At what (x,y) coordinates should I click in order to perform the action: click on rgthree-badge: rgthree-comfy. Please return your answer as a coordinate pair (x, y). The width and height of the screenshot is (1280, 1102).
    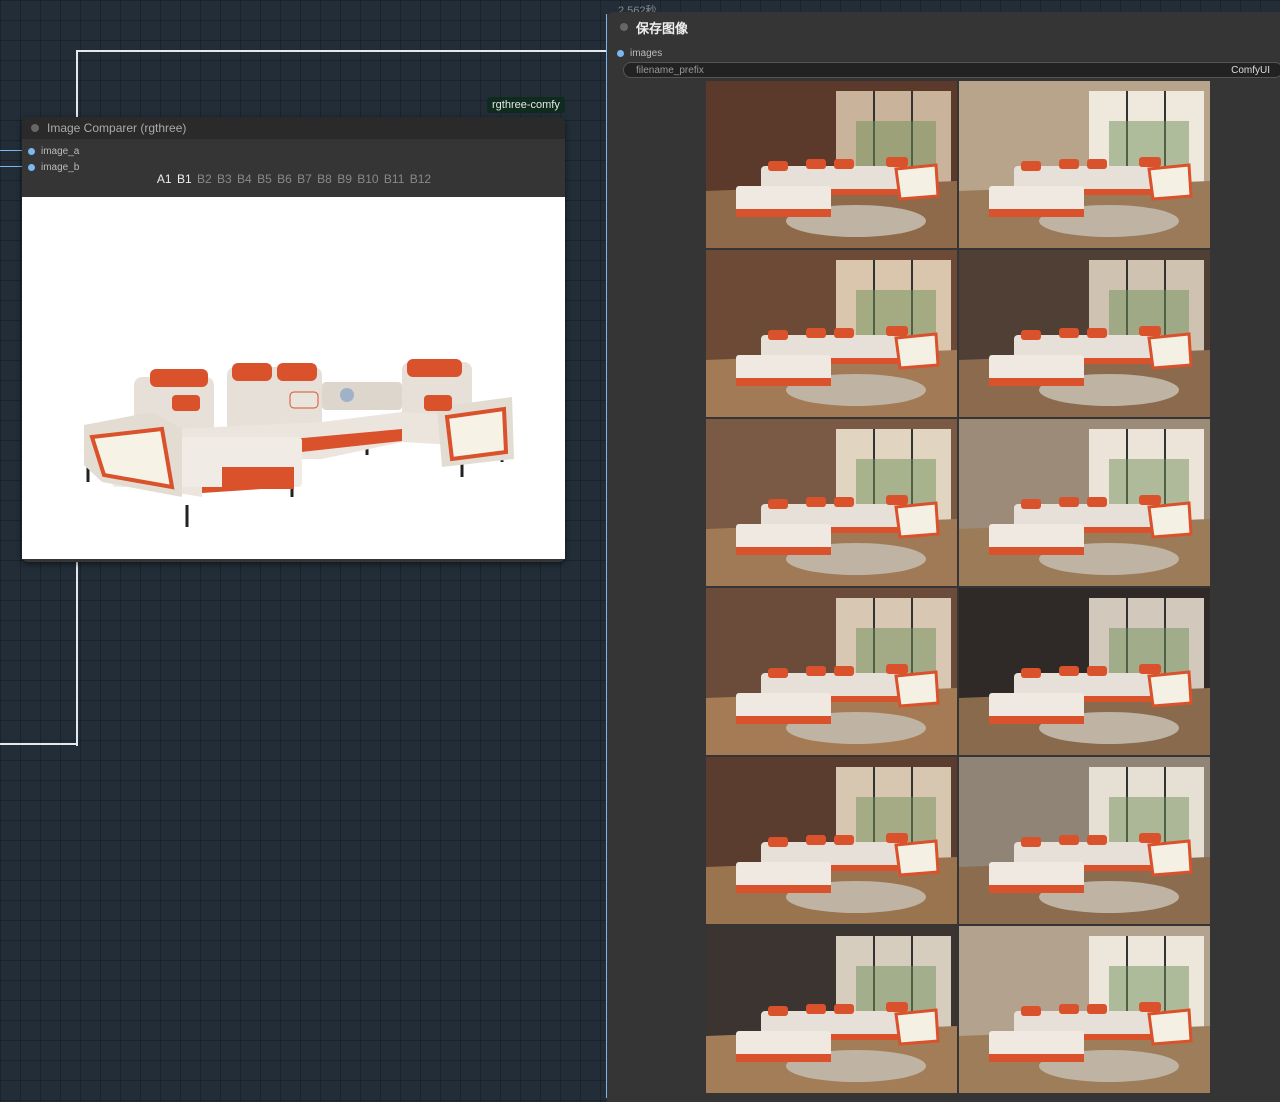
    Looking at the image, I should click on (526, 105).